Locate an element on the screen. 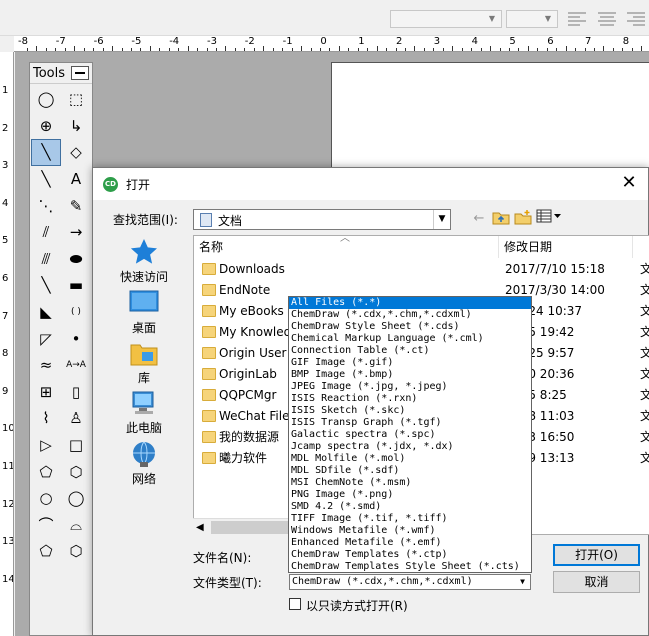 This screenshot has height=636, width=649. table-icon: ⊞ is located at coordinates (46, 392).